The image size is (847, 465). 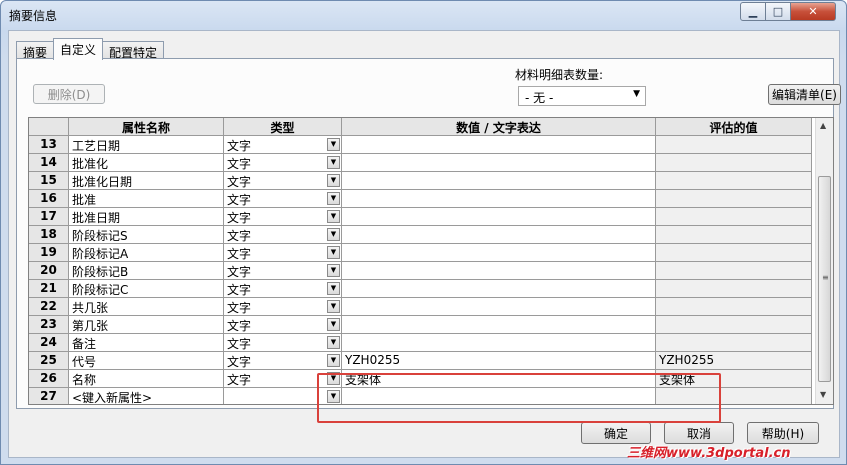 What do you see at coordinates (499, 379) in the screenshot?
I see `value-cell: 支架体` at bounding box center [499, 379].